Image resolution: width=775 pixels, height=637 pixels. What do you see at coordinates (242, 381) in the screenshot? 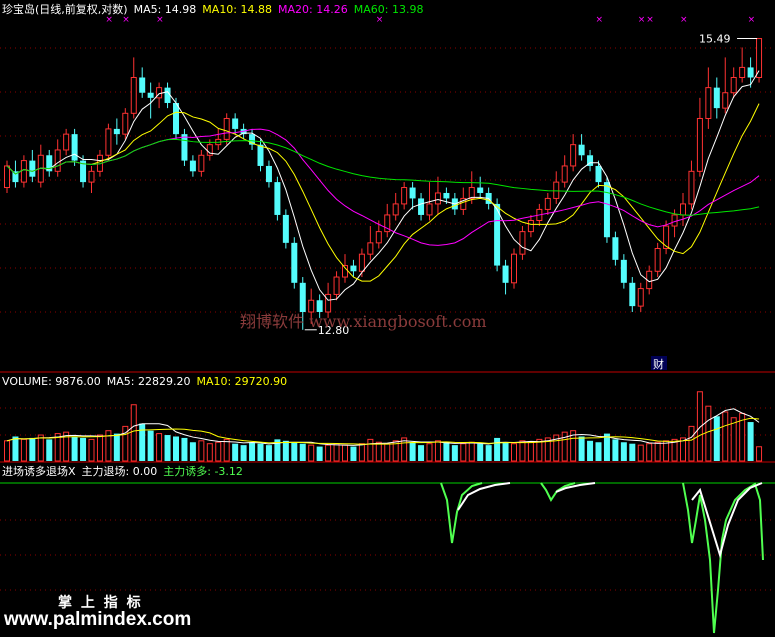
I see `volume-ma10-label: MA10: 29720.90` at bounding box center [242, 381].